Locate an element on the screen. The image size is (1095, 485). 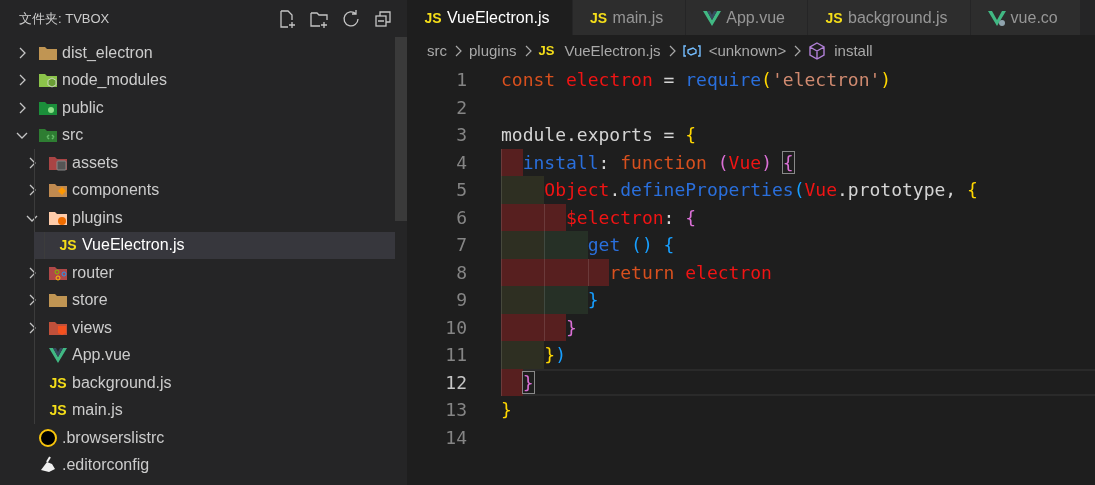
breadcrumb-item: plugins is located at coordinates (493, 50).